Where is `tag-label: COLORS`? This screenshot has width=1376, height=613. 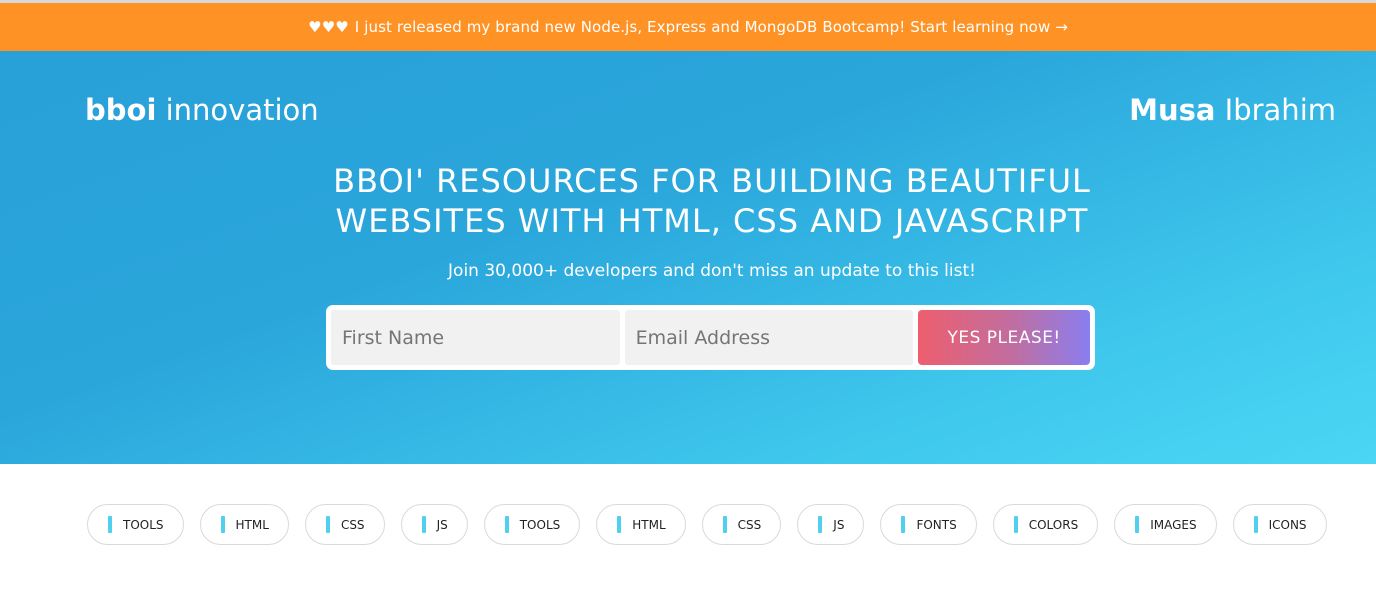 tag-label: COLORS is located at coordinates (1053, 524).